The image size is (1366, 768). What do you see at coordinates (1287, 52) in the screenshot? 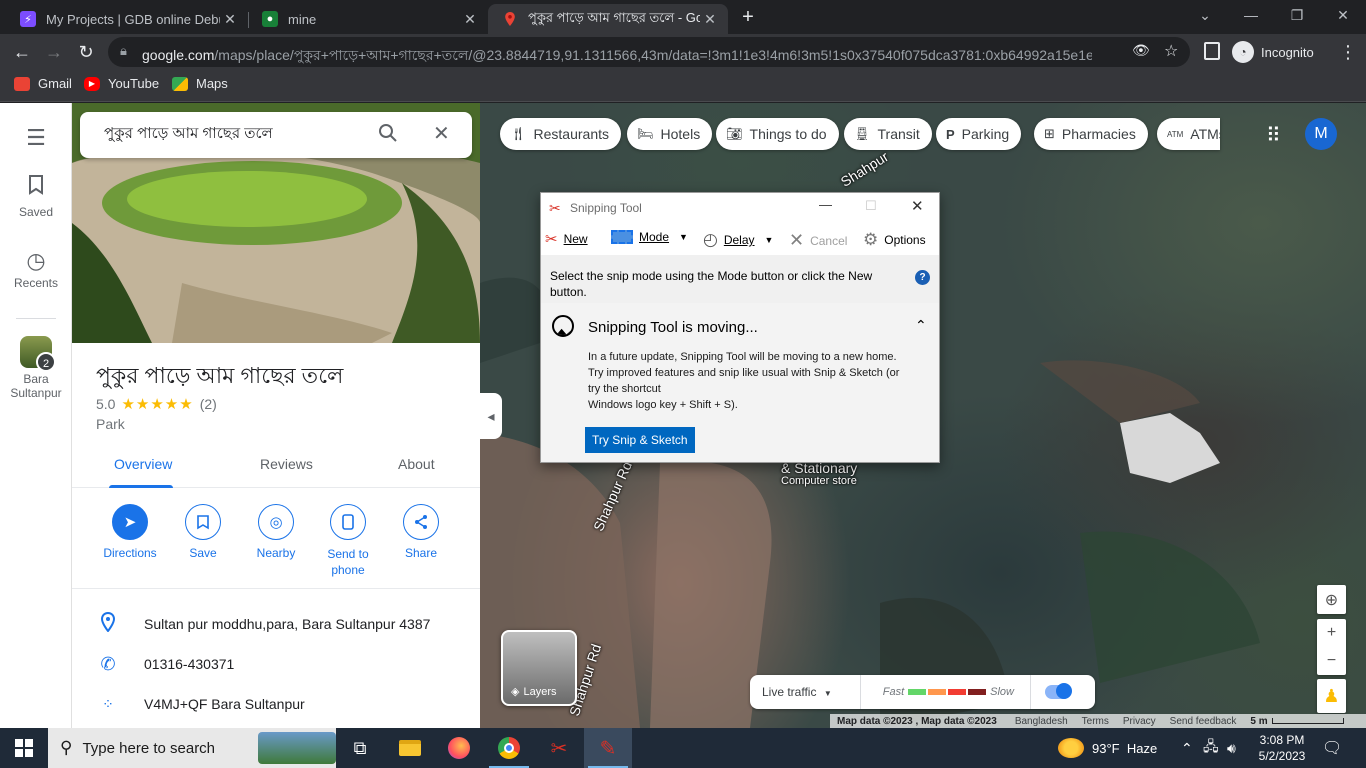
I see `profile-label: Incognito` at bounding box center [1287, 52].